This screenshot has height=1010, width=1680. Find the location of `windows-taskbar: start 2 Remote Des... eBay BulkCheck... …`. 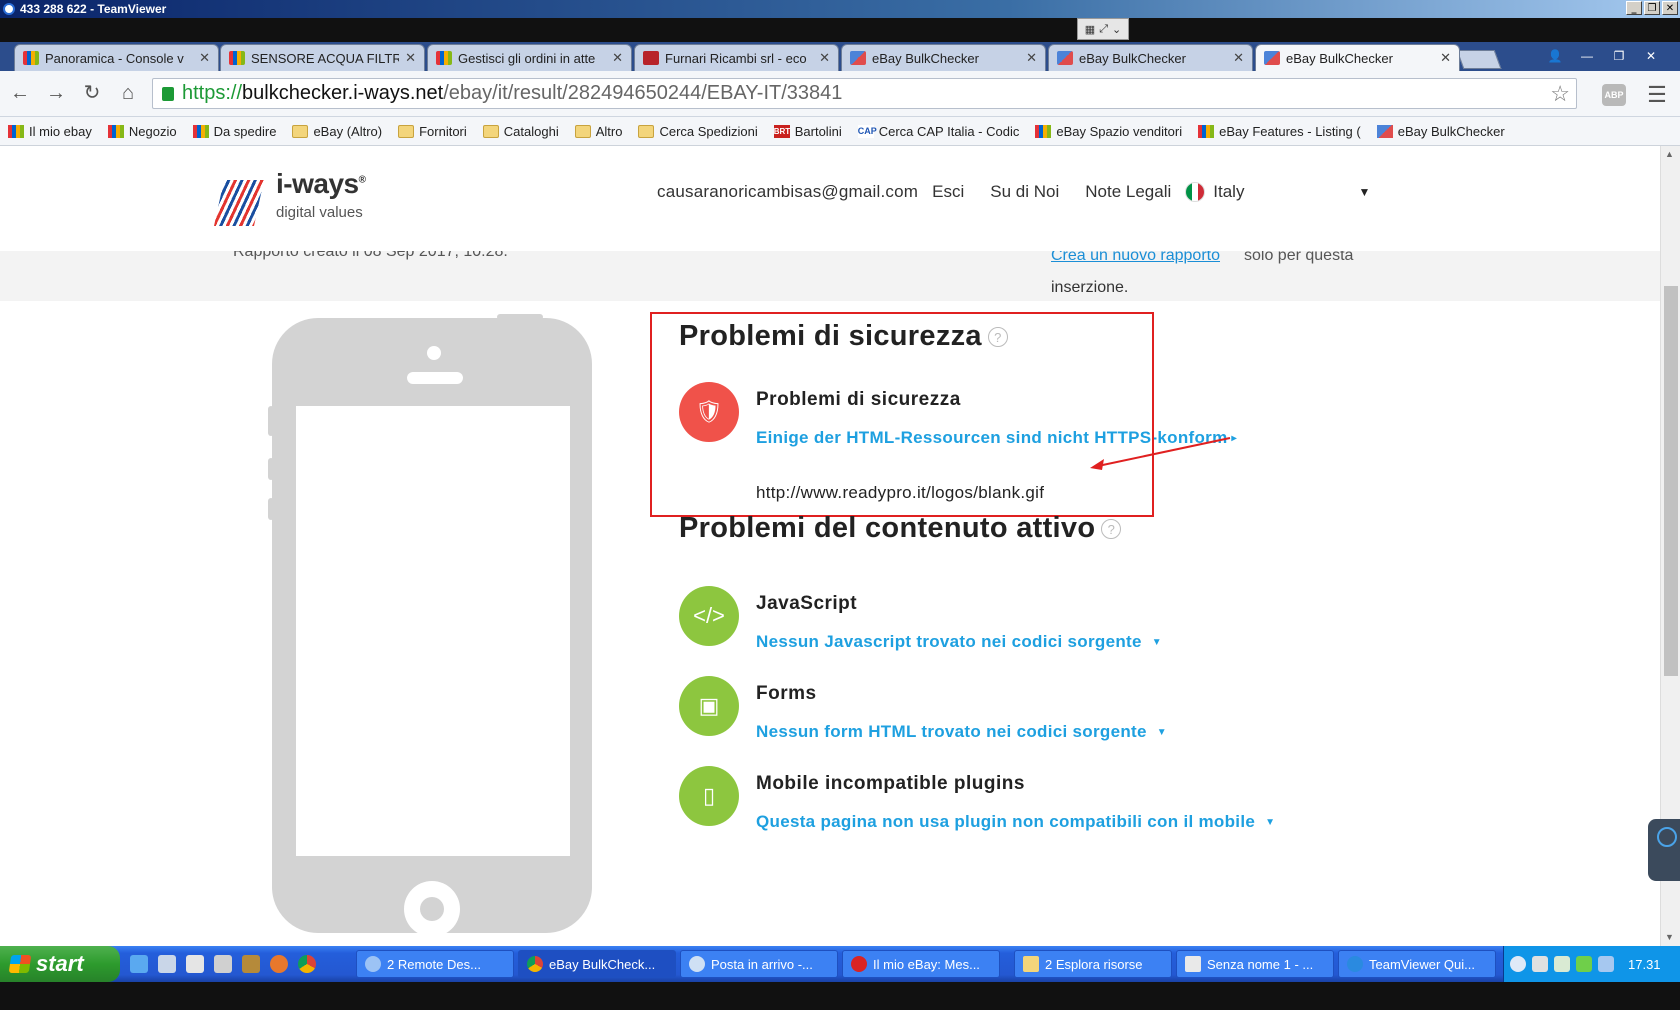

windows-taskbar: start 2 Remote Des... eBay BulkCheck... … is located at coordinates (840, 964).